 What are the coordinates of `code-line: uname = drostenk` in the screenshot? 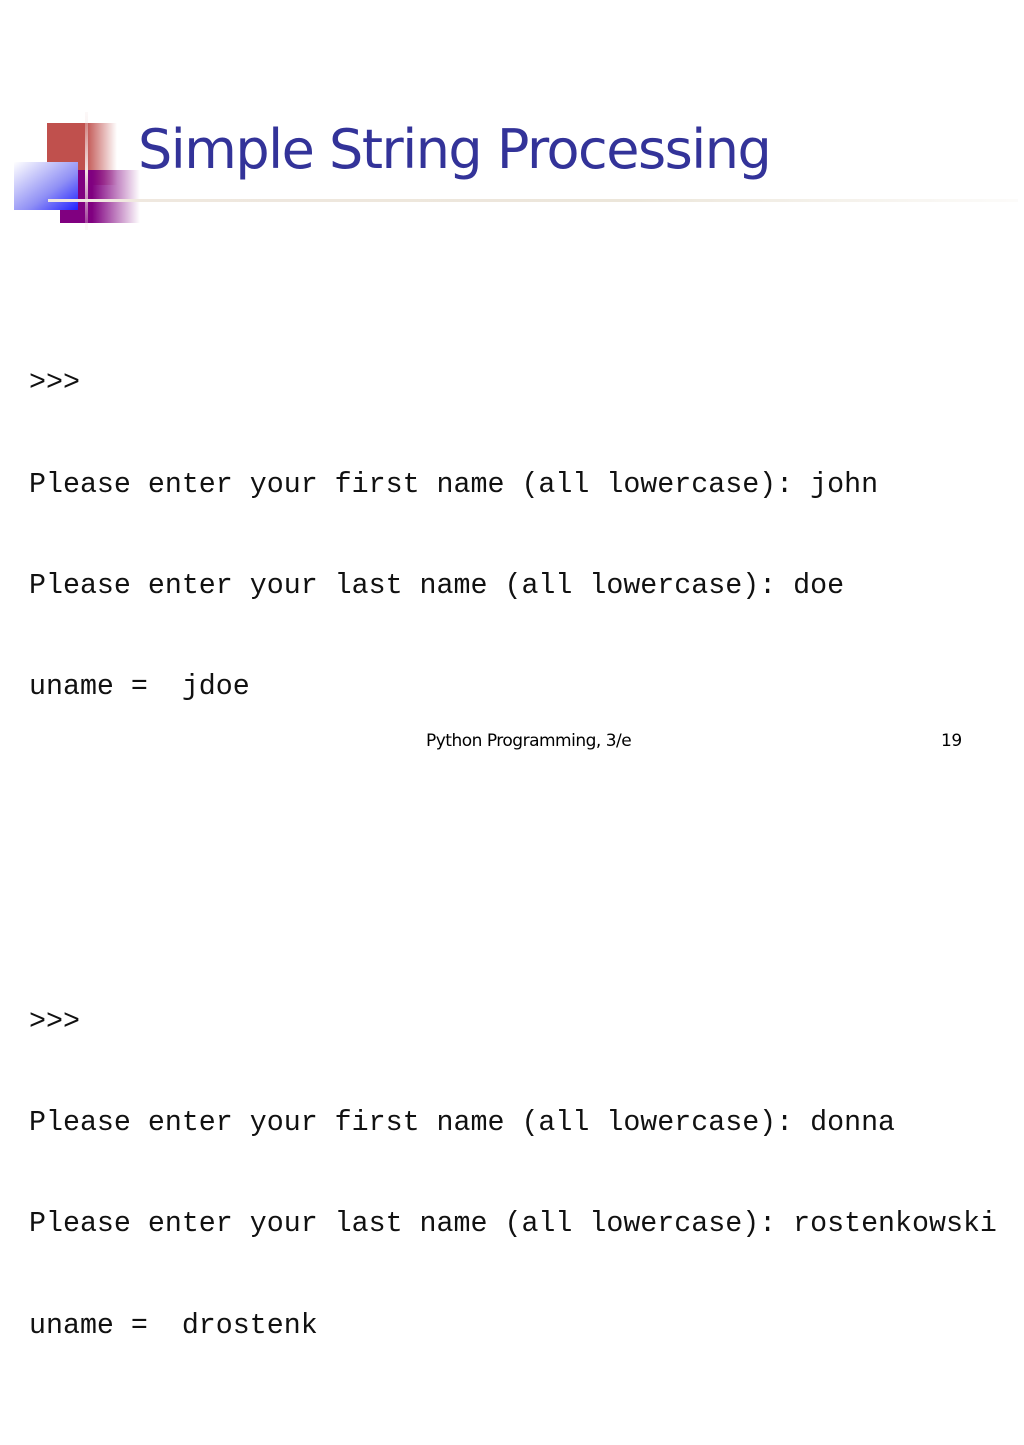 It's located at (173, 1325).